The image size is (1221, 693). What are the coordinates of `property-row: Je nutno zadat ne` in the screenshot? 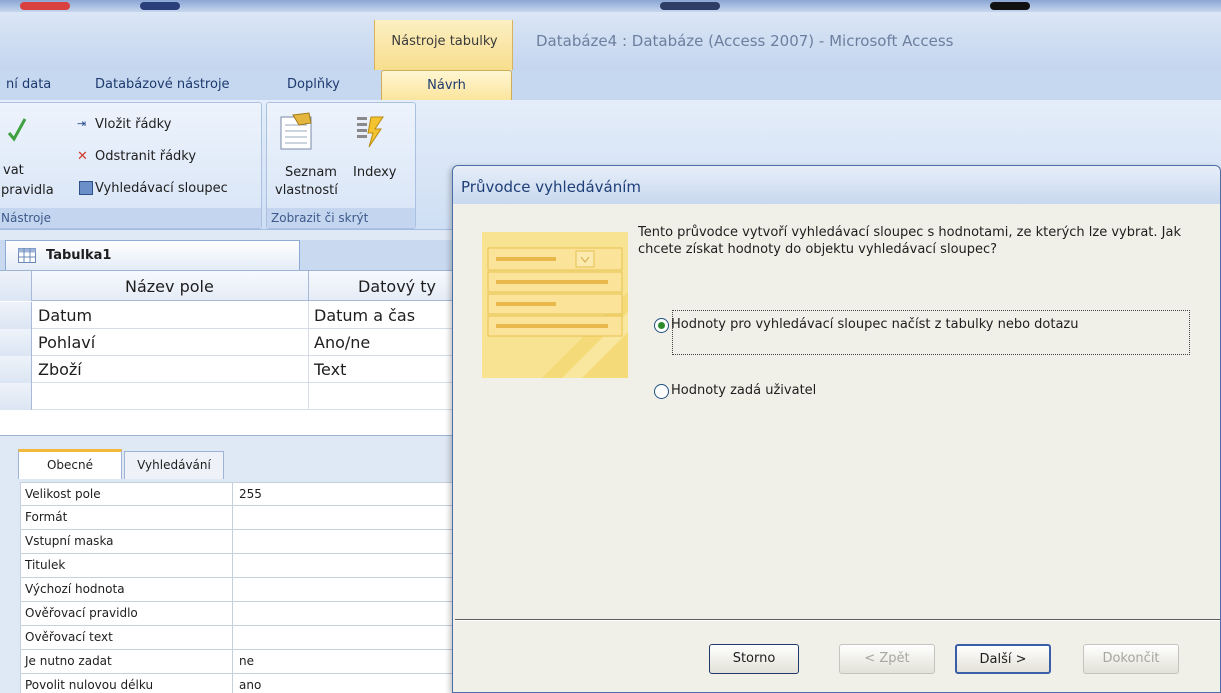 It's located at (240, 662).